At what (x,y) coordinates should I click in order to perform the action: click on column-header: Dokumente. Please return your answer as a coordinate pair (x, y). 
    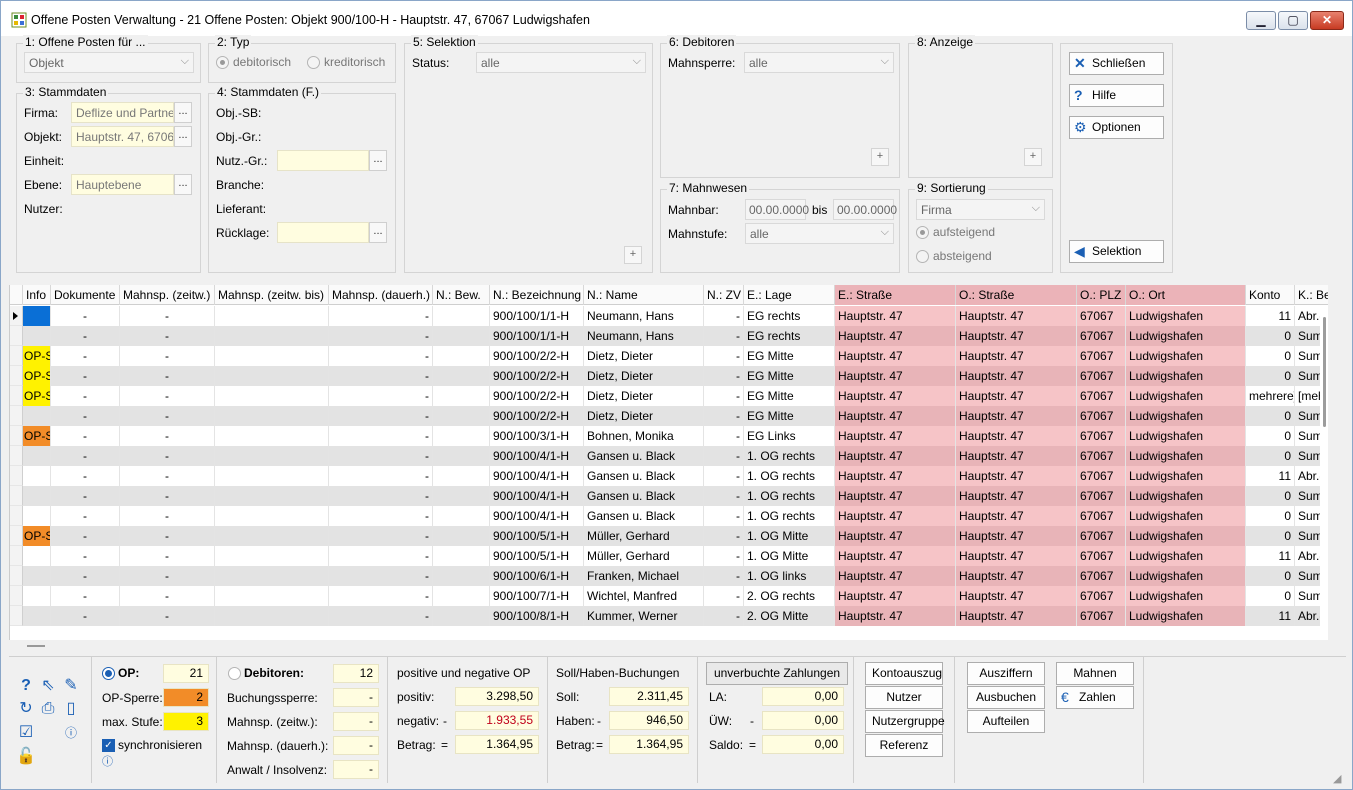
    Looking at the image, I should click on (85, 295).